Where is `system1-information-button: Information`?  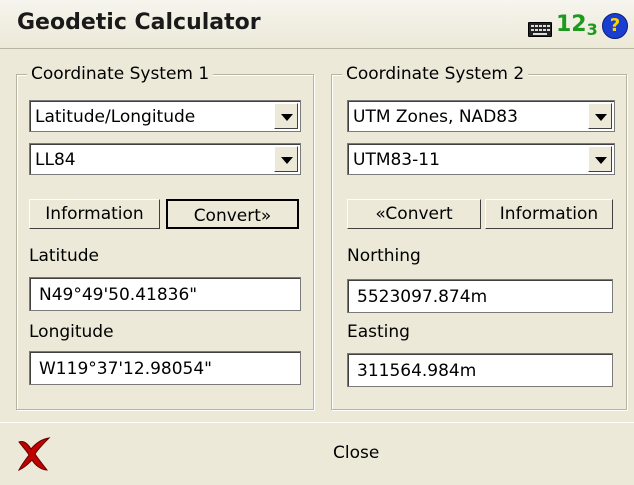 system1-information-button: Information is located at coordinates (94, 214).